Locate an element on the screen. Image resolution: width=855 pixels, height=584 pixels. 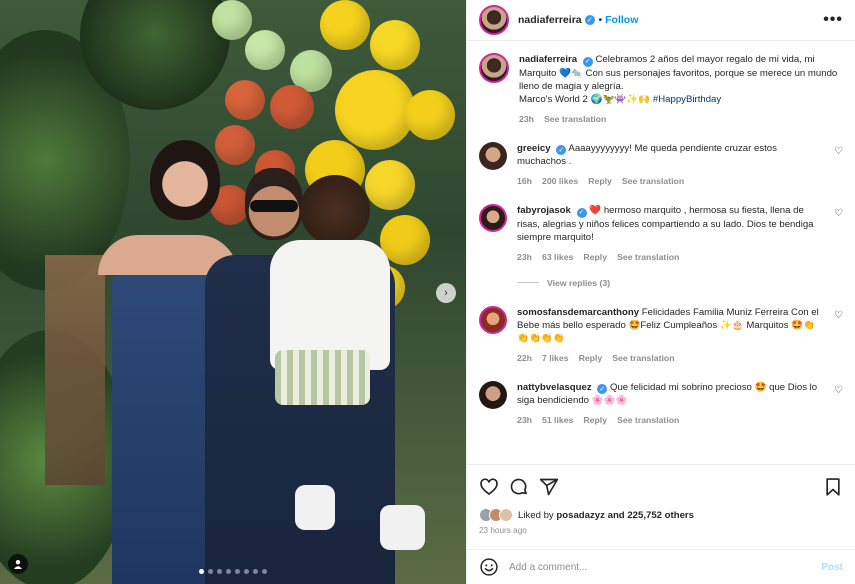
child-head is located at coordinates (335, 210).